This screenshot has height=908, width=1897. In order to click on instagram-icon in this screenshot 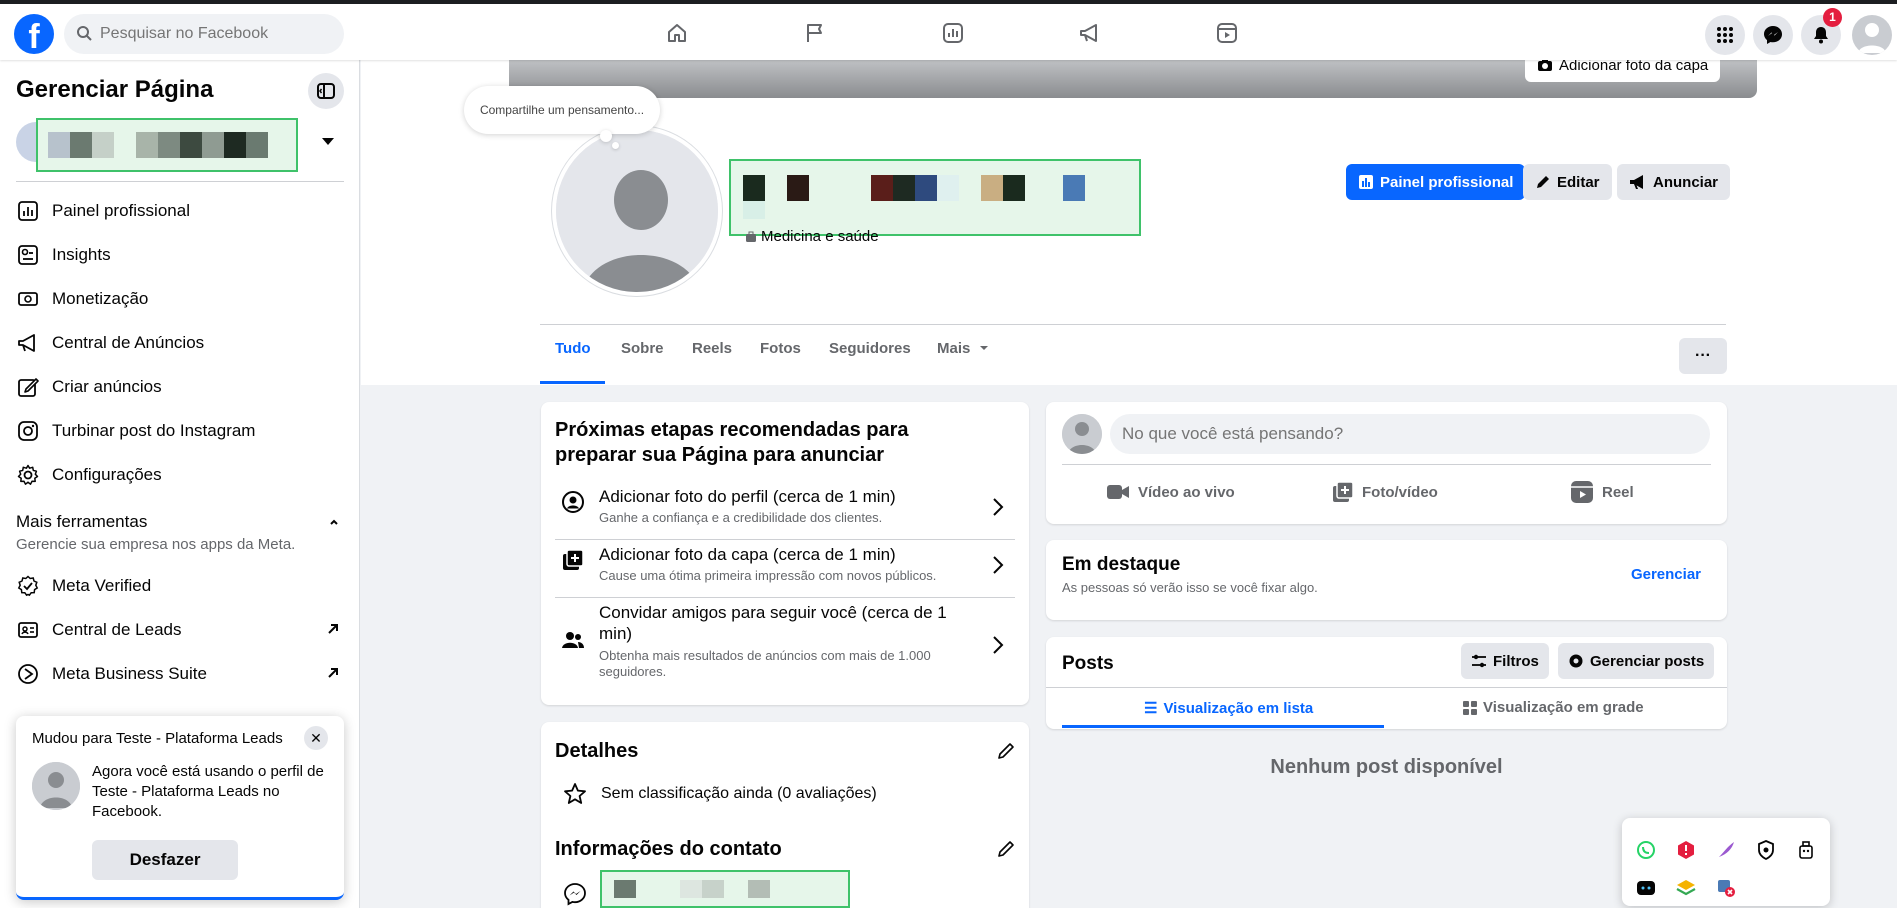, I will do `click(28, 431)`.